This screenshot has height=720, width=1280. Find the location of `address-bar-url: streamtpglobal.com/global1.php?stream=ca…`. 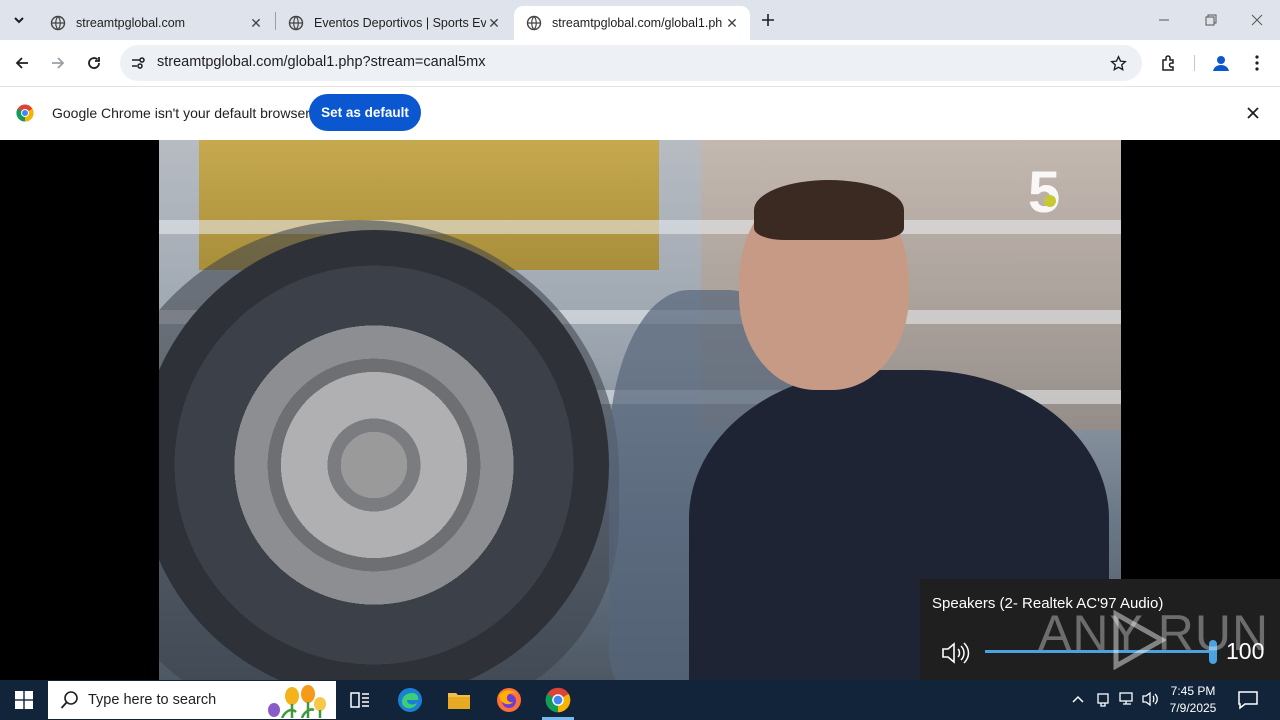

address-bar-url: streamtpglobal.com/global1.php?stream=ca… is located at coordinates (321, 62).